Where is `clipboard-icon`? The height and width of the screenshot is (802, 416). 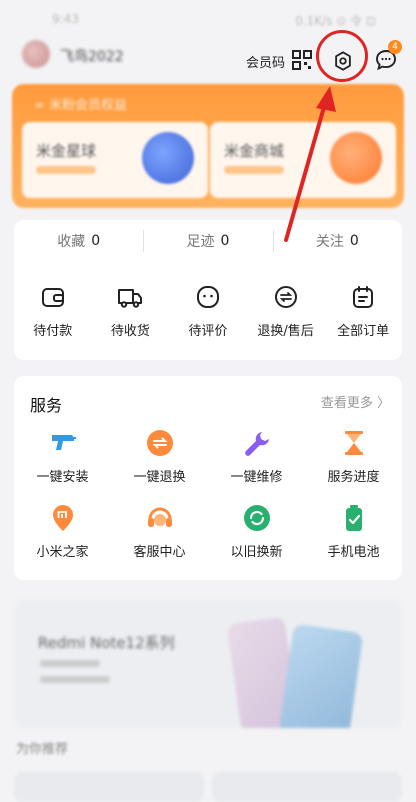 clipboard-icon is located at coordinates (363, 297).